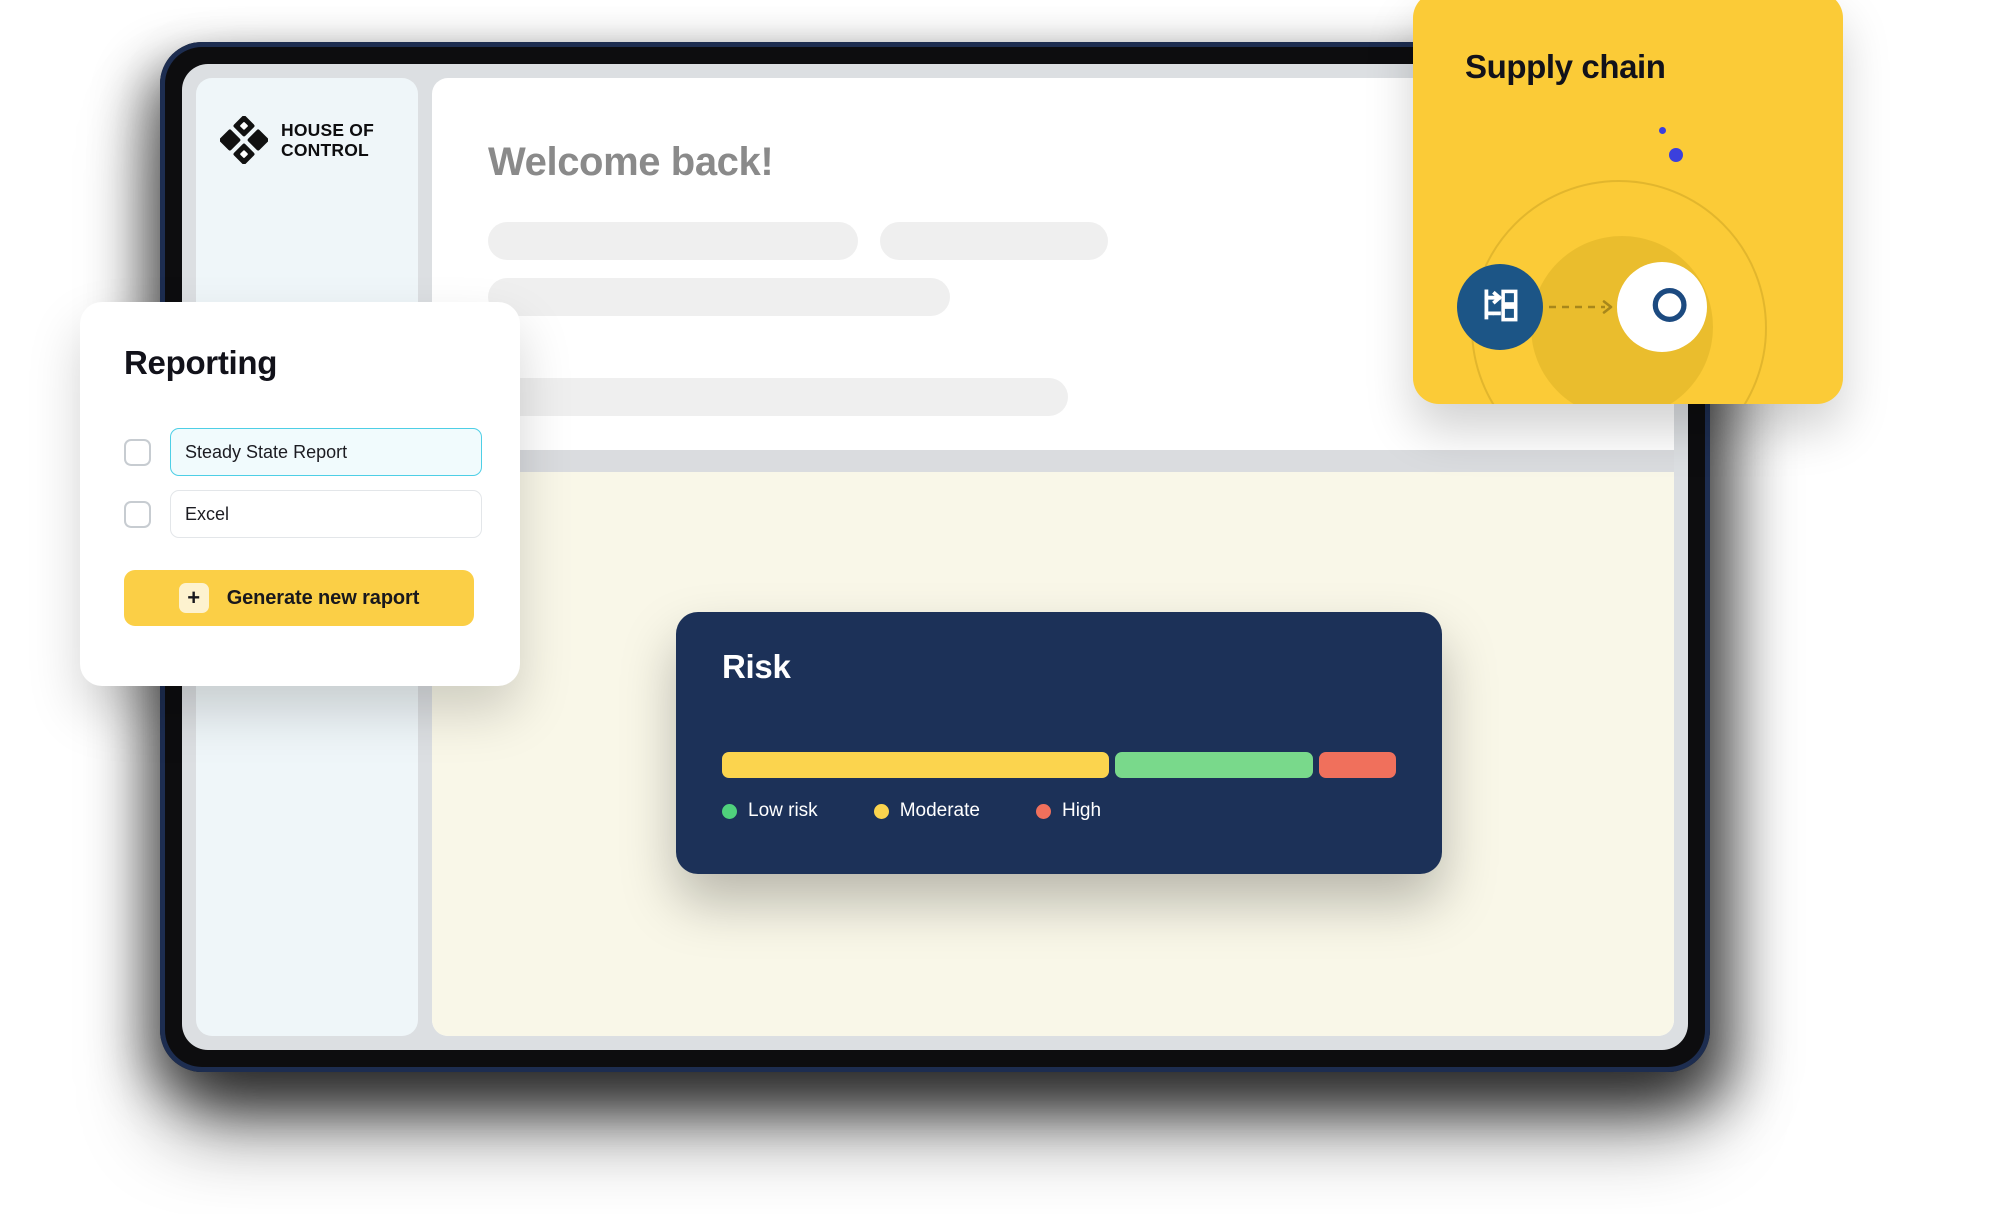 The width and height of the screenshot is (2000, 1214). Describe the element at coordinates (323, 597) in the screenshot. I see `generate-new-report-label: Generate new raport` at that location.